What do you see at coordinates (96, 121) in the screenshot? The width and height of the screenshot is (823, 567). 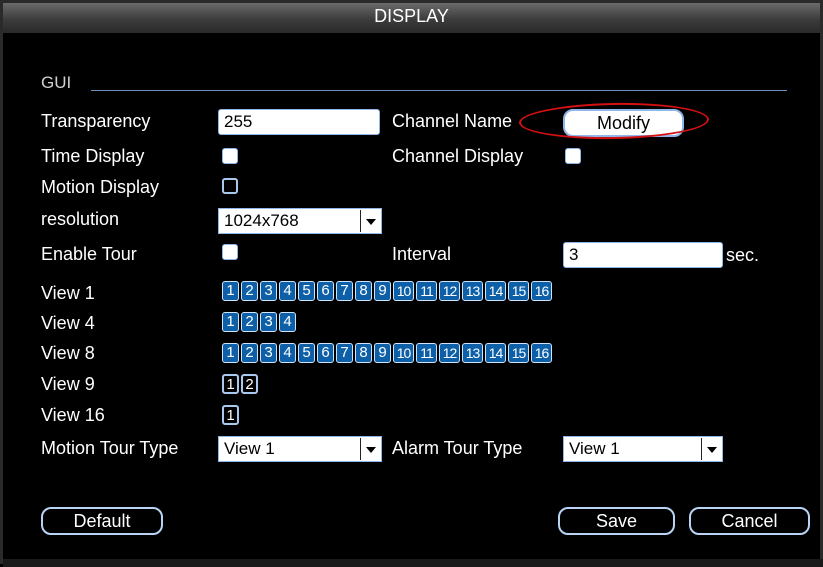 I see `transparency-label: Transparency` at bounding box center [96, 121].